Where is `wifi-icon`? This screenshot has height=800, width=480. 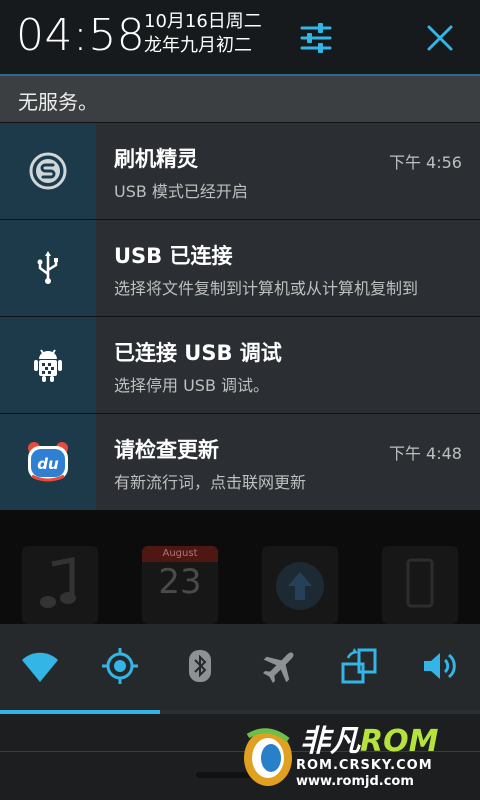
wifi-icon is located at coordinates (40, 667).